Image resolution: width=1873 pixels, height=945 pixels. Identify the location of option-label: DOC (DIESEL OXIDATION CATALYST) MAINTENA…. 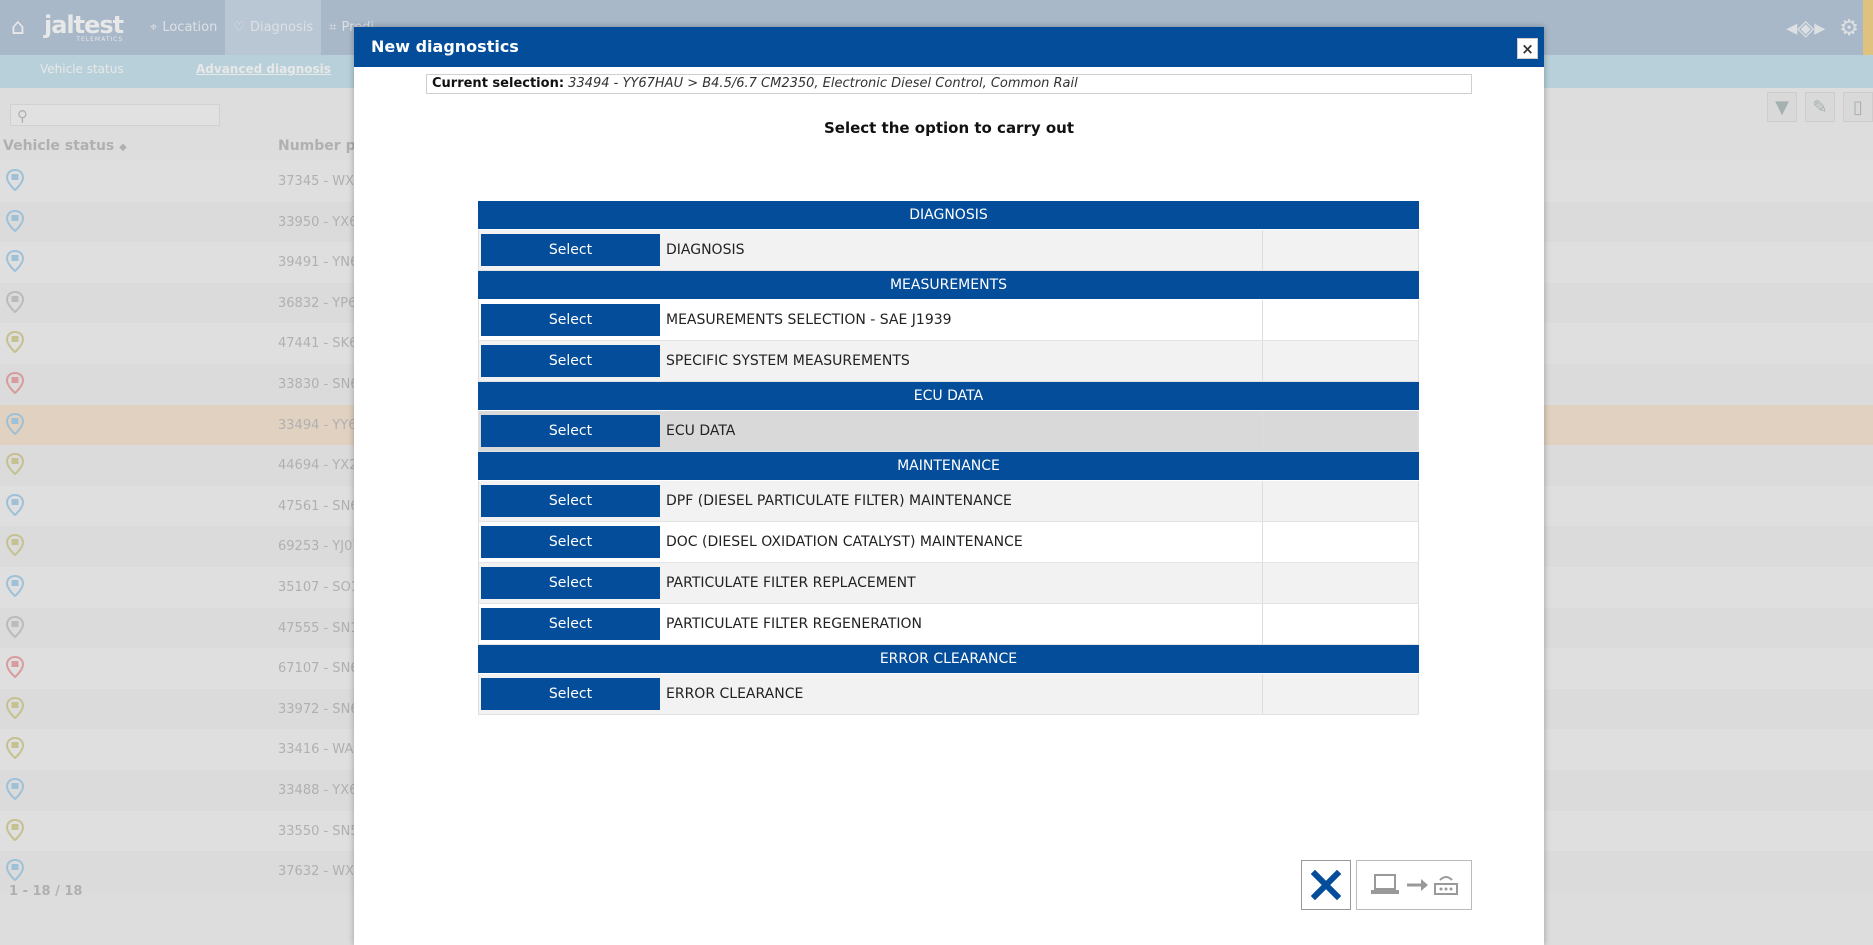
(844, 542).